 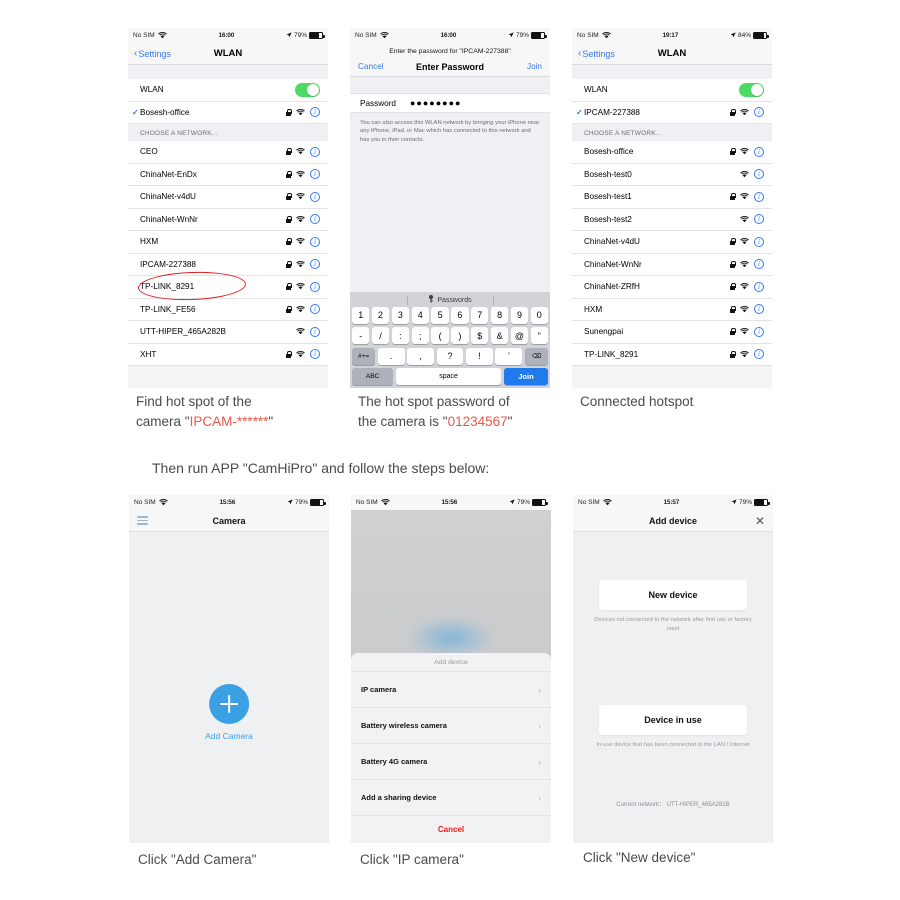 What do you see at coordinates (451, 725) in the screenshot?
I see `action-sheet-item: Battery wireless camera ›` at bounding box center [451, 725].